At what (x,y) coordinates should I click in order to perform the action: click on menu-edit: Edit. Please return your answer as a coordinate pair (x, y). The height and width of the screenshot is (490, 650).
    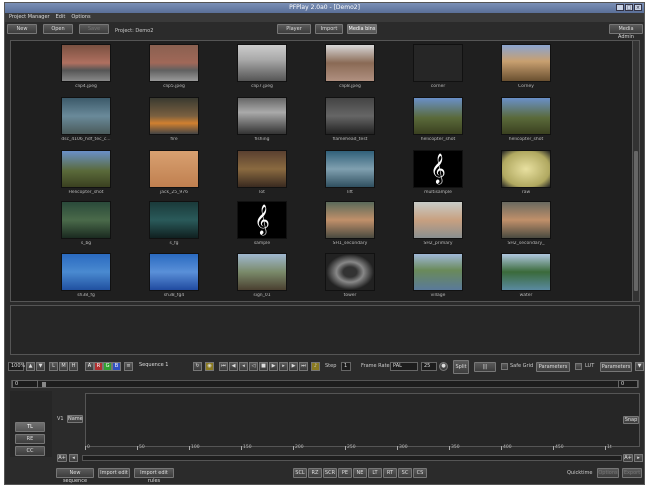
    Looking at the image, I should click on (61, 17).